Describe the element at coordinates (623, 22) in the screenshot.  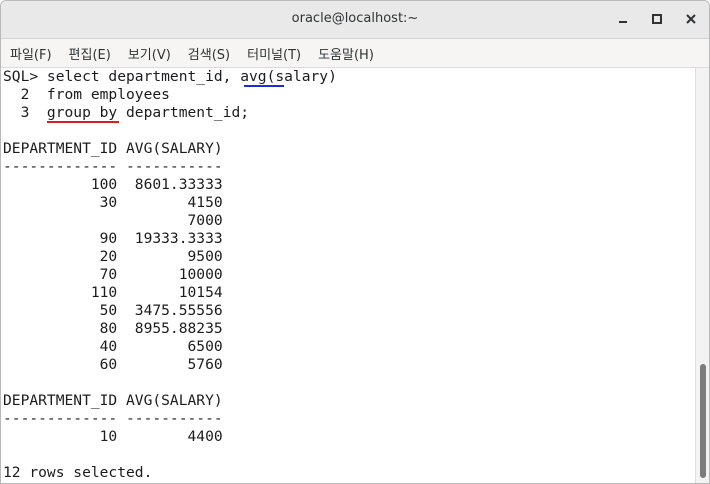
I see `minimize-icon` at that location.